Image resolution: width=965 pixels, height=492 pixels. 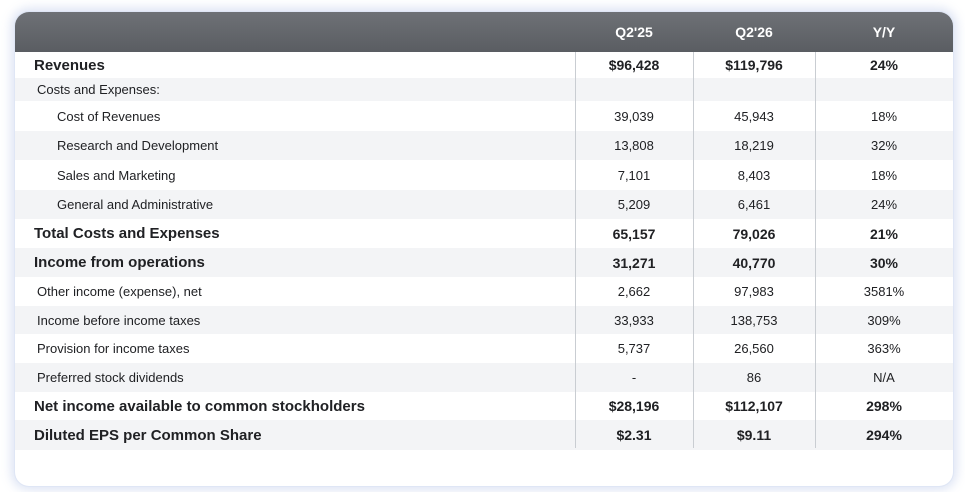 I want to click on row-label: Income from operations, so click(x=119, y=262).